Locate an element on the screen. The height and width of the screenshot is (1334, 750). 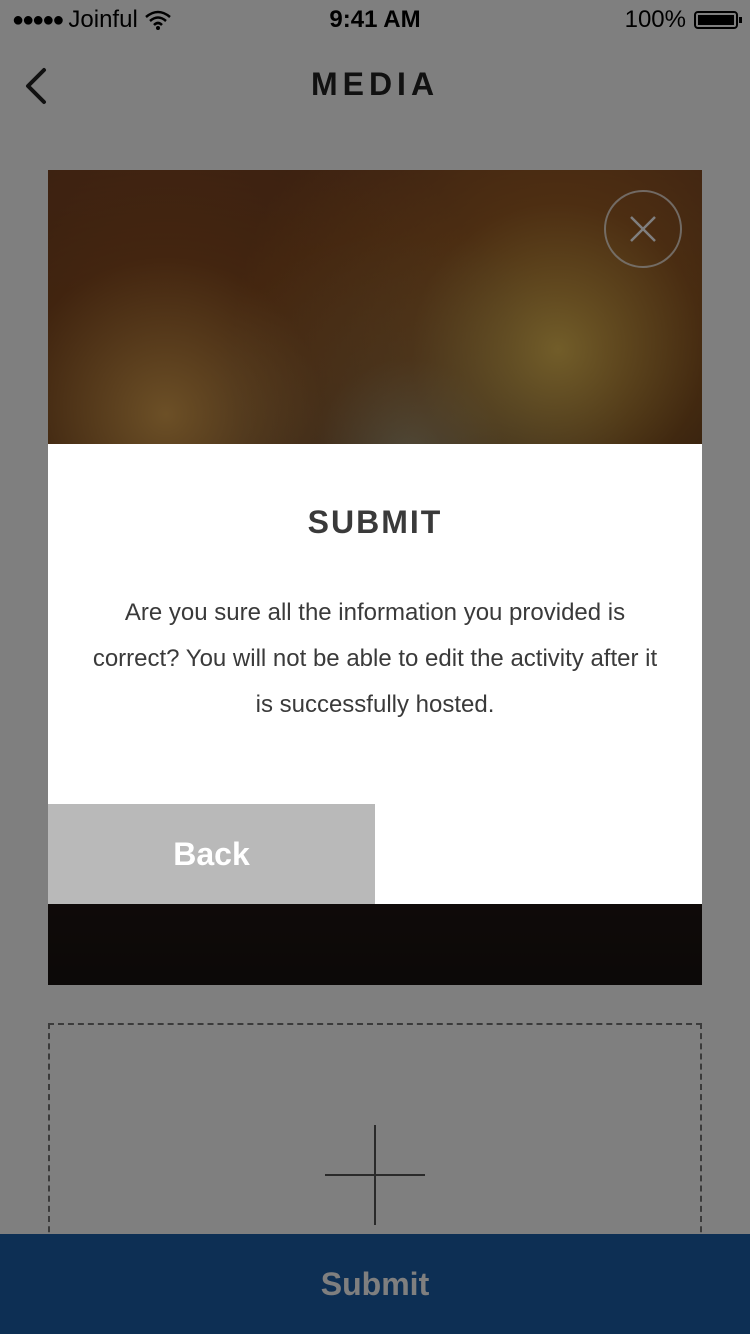
back-button-label: Back is located at coordinates (211, 853).